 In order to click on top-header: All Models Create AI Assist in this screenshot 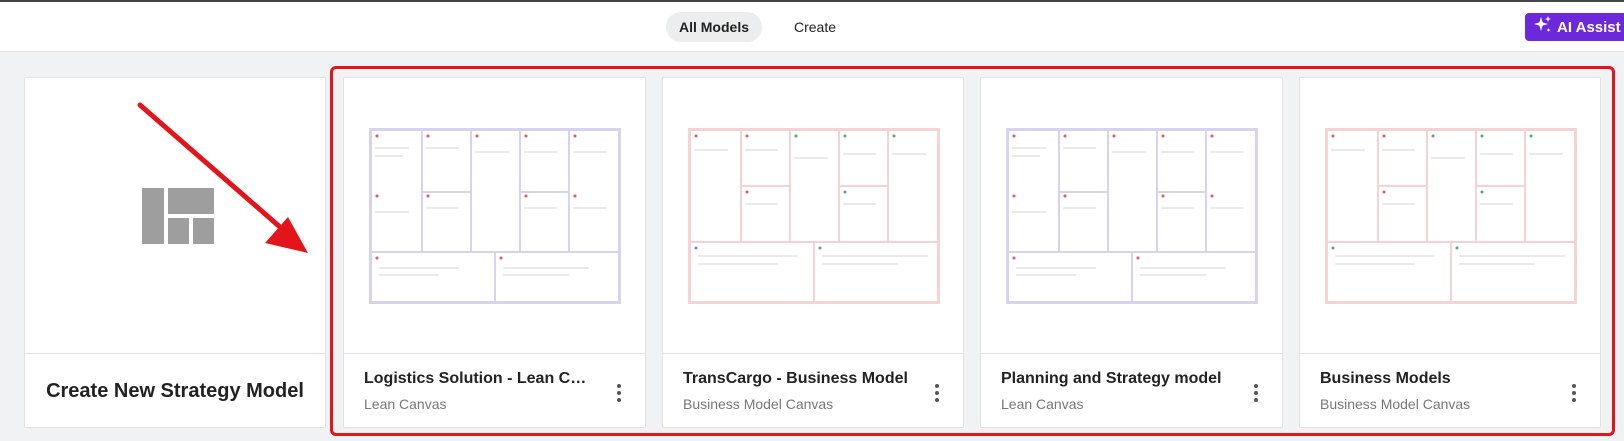, I will do `click(812, 27)`.